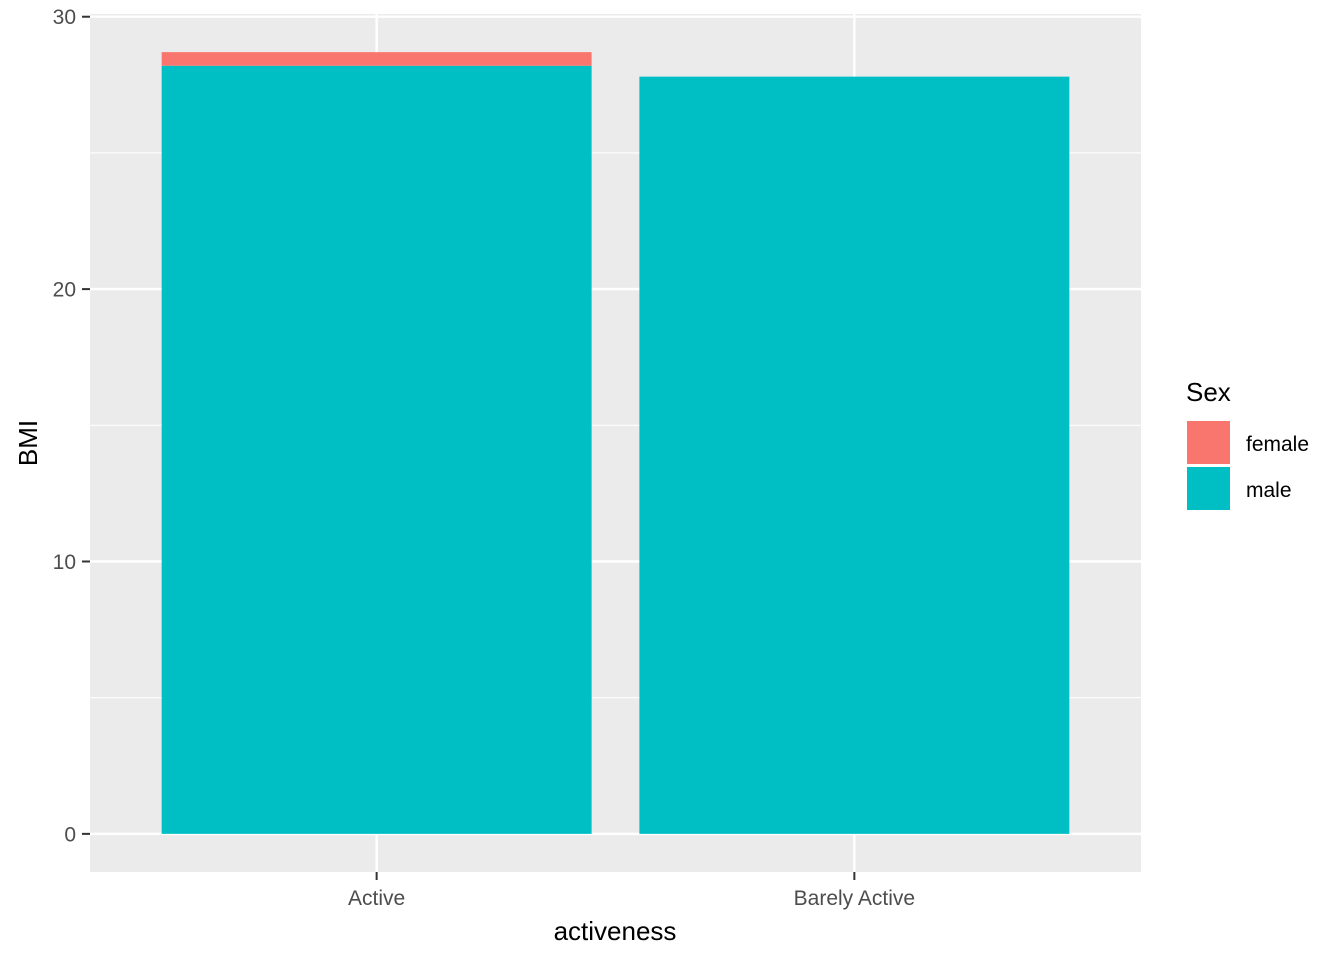 The width and height of the screenshot is (1344, 960). What do you see at coordinates (70, 834) in the screenshot?
I see `y-tick-label: 0` at bounding box center [70, 834].